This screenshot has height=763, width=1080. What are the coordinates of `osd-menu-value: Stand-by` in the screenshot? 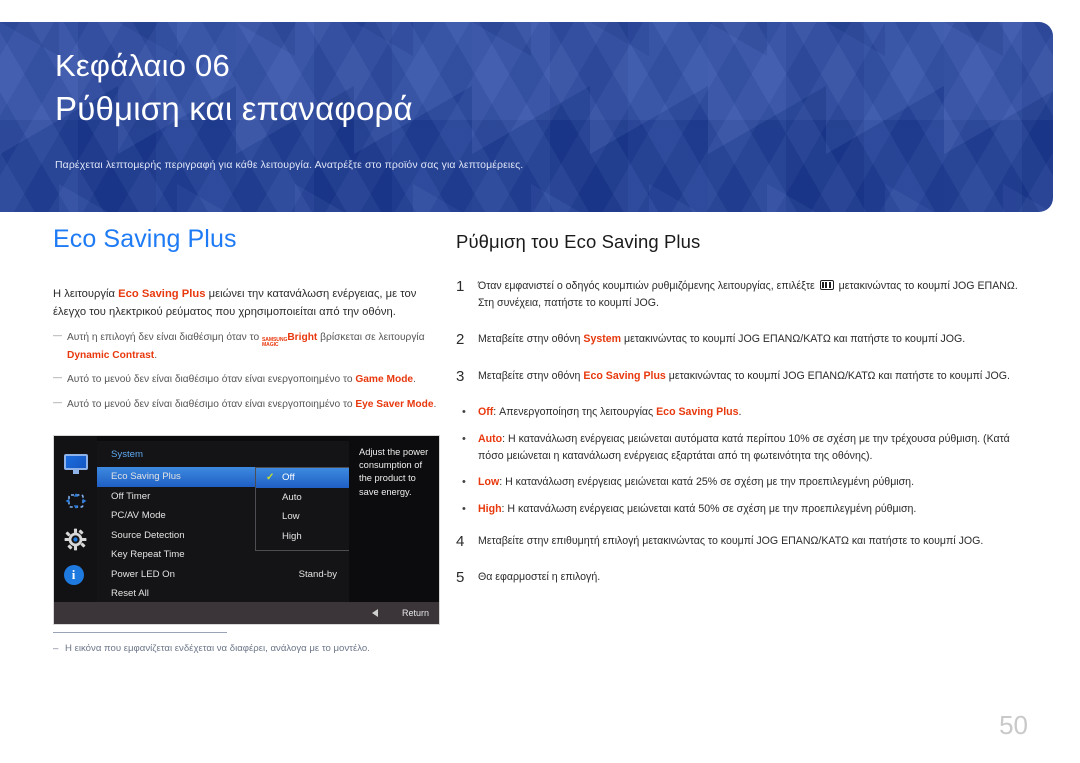 It's located at (317, 574).